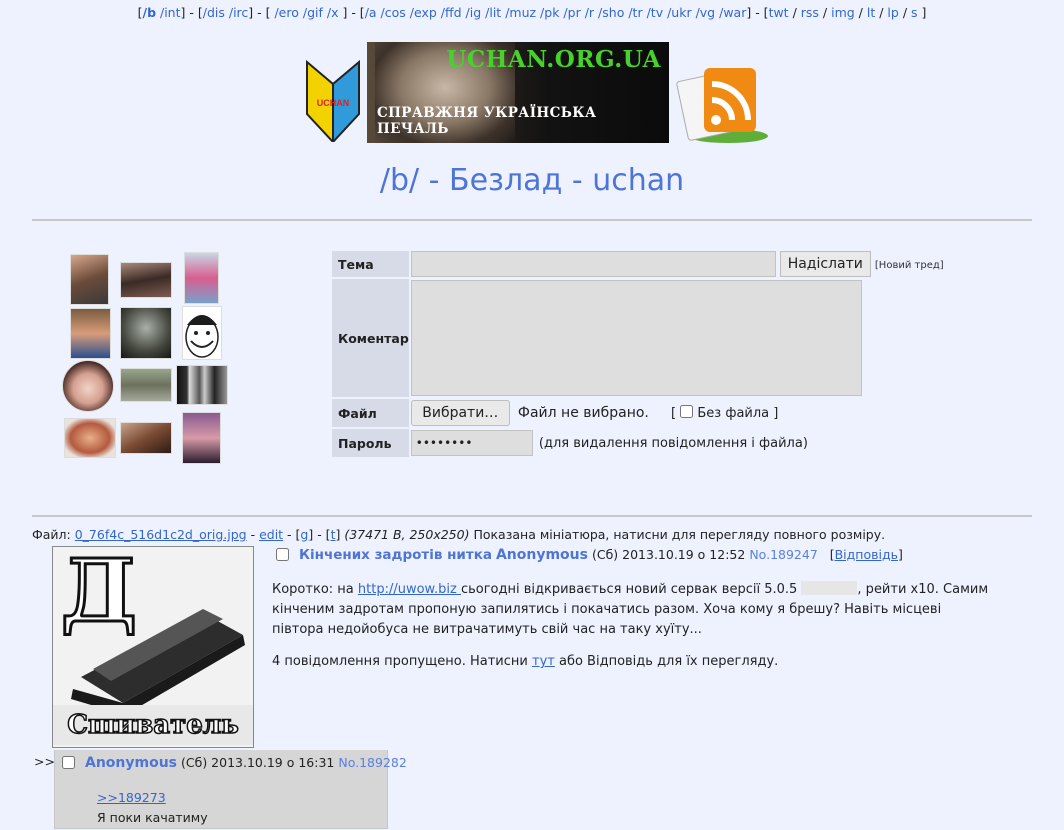  I want to click on nav-link-x: /x, so click(333, 12).